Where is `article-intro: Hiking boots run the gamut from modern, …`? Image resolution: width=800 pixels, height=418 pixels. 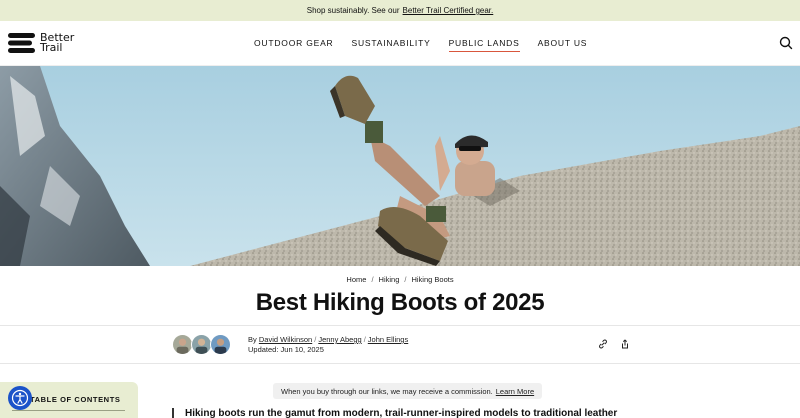
article-intro: Hiking boots run the gamut from modern, … is located at coordinates (402, 413).